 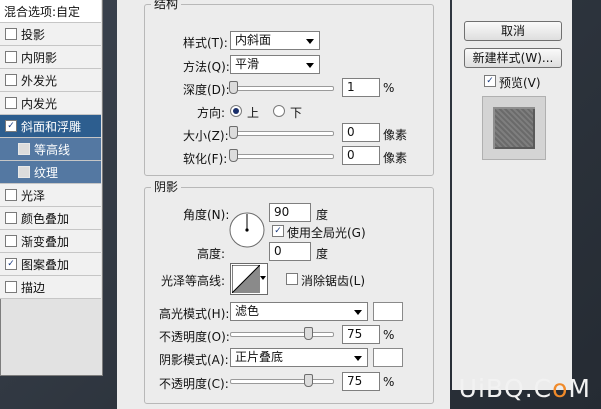 I want to click on method-select-value: 平滑, so click(x=247, y=64).